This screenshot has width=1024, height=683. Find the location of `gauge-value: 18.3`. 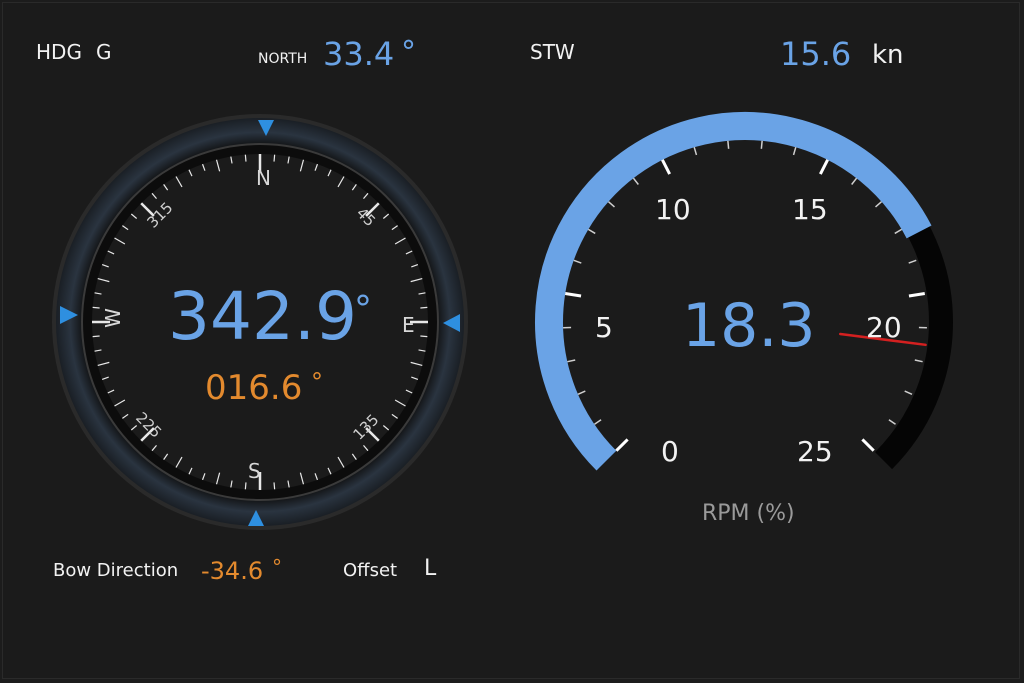

gauge-value: 18.3 is located at coordinates (749, 326).